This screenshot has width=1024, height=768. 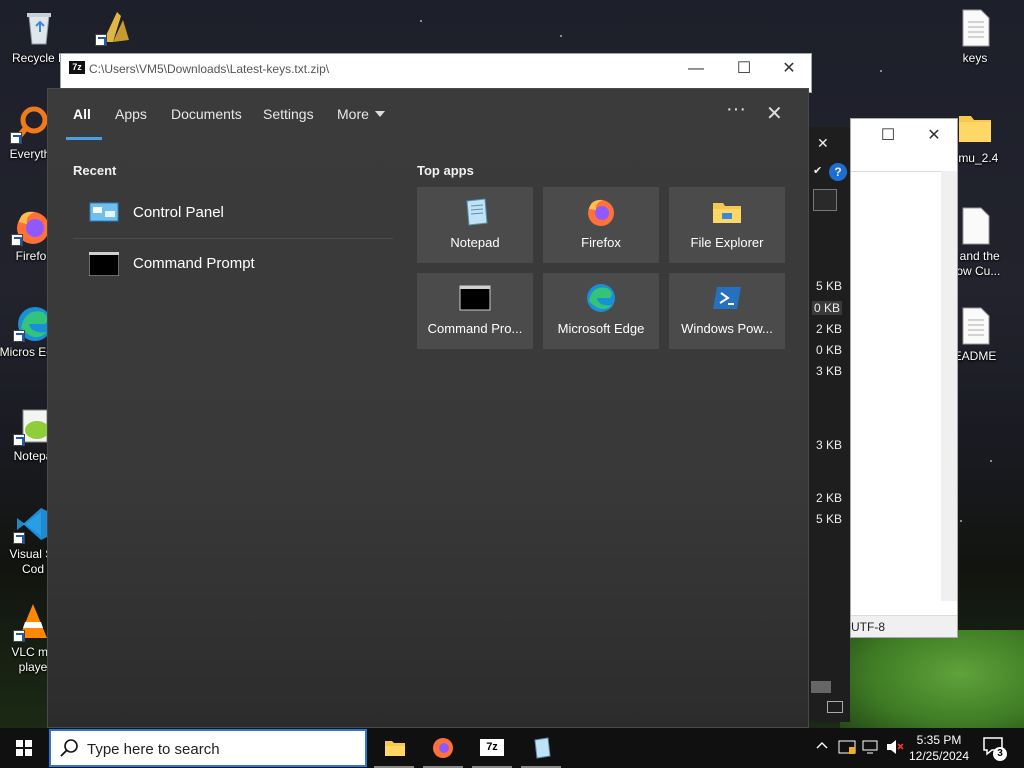 I want to click on taskbar-7zip: 7z, so click(x=492, y=748).